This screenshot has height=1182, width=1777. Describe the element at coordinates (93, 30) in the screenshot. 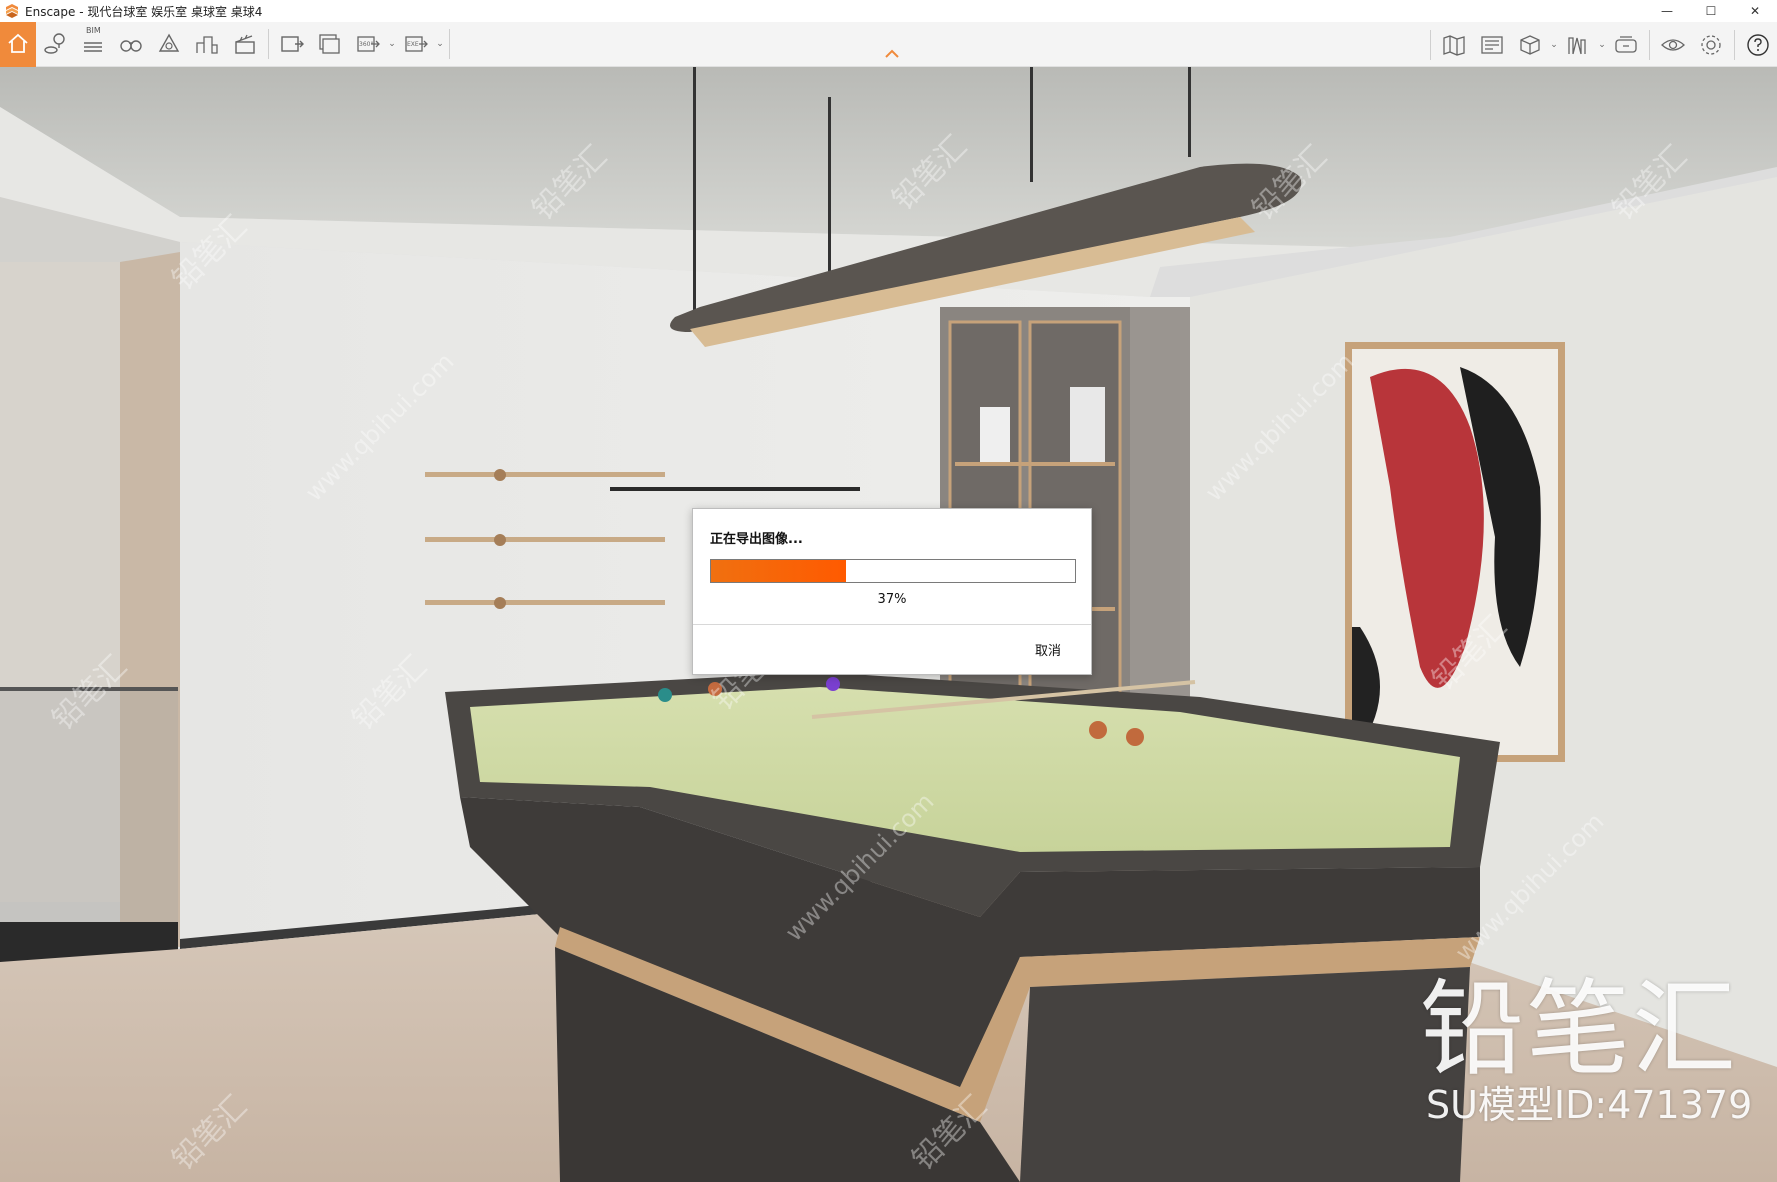

I see `bim-label: BIM` at that location.